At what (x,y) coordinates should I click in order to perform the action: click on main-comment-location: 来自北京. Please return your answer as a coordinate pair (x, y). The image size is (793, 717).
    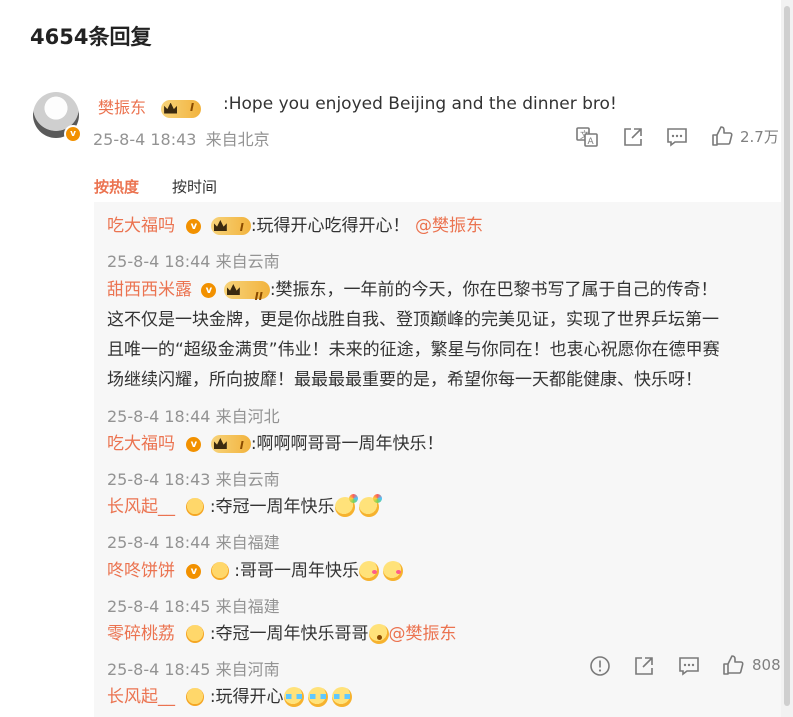
    Looking at the image, I should click on (237, 139).